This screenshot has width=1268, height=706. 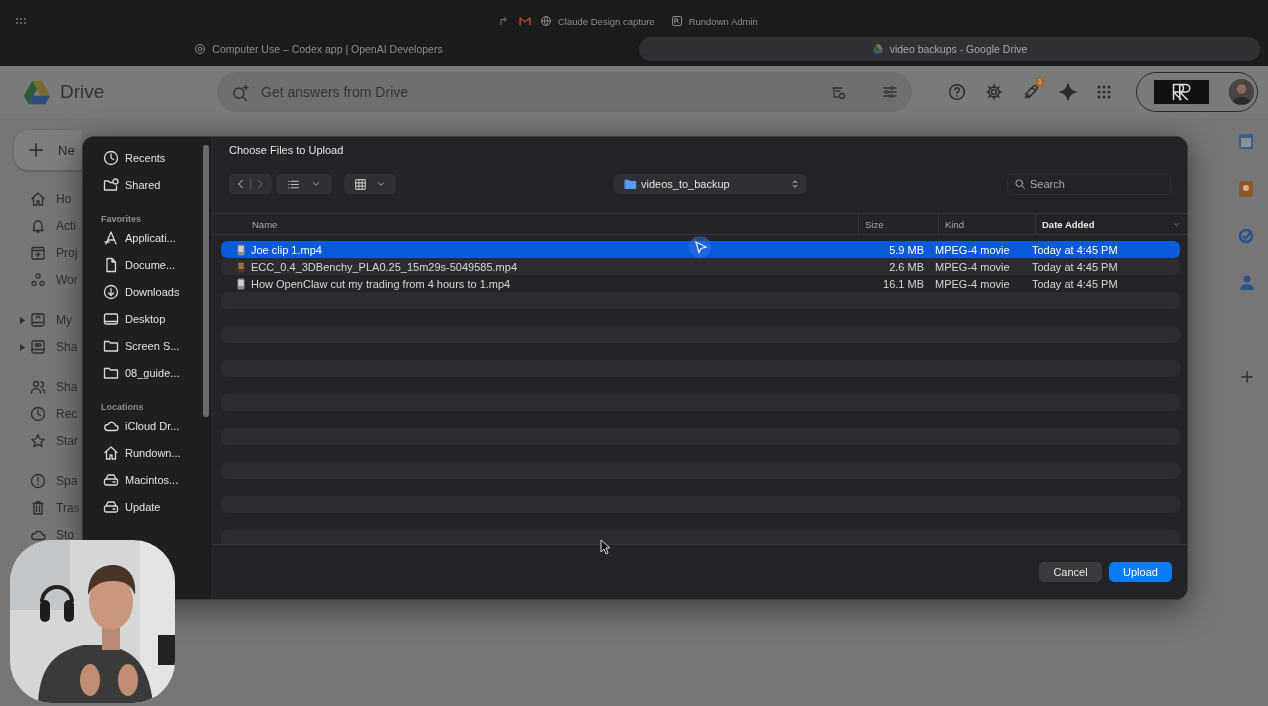 What do you see at coordinates (1070, 572) in the screenshot?
I see `cancel-button: Cancel` at bounding box center [1070, 572].